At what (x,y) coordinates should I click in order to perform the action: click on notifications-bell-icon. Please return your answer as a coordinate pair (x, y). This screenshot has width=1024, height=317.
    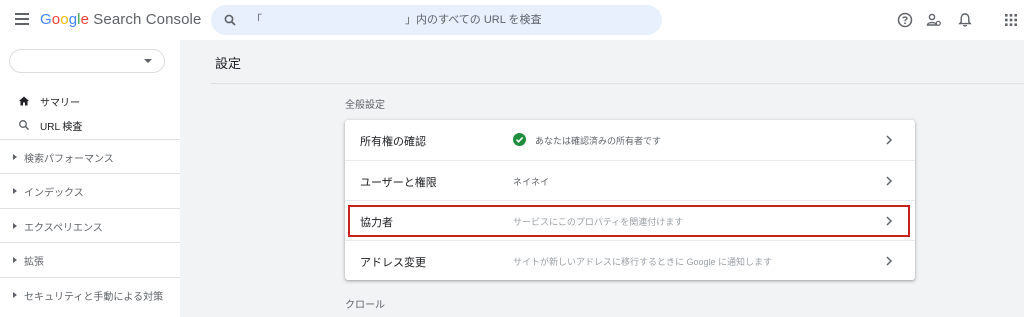
    Looking at the image, I should click on (965, 20).